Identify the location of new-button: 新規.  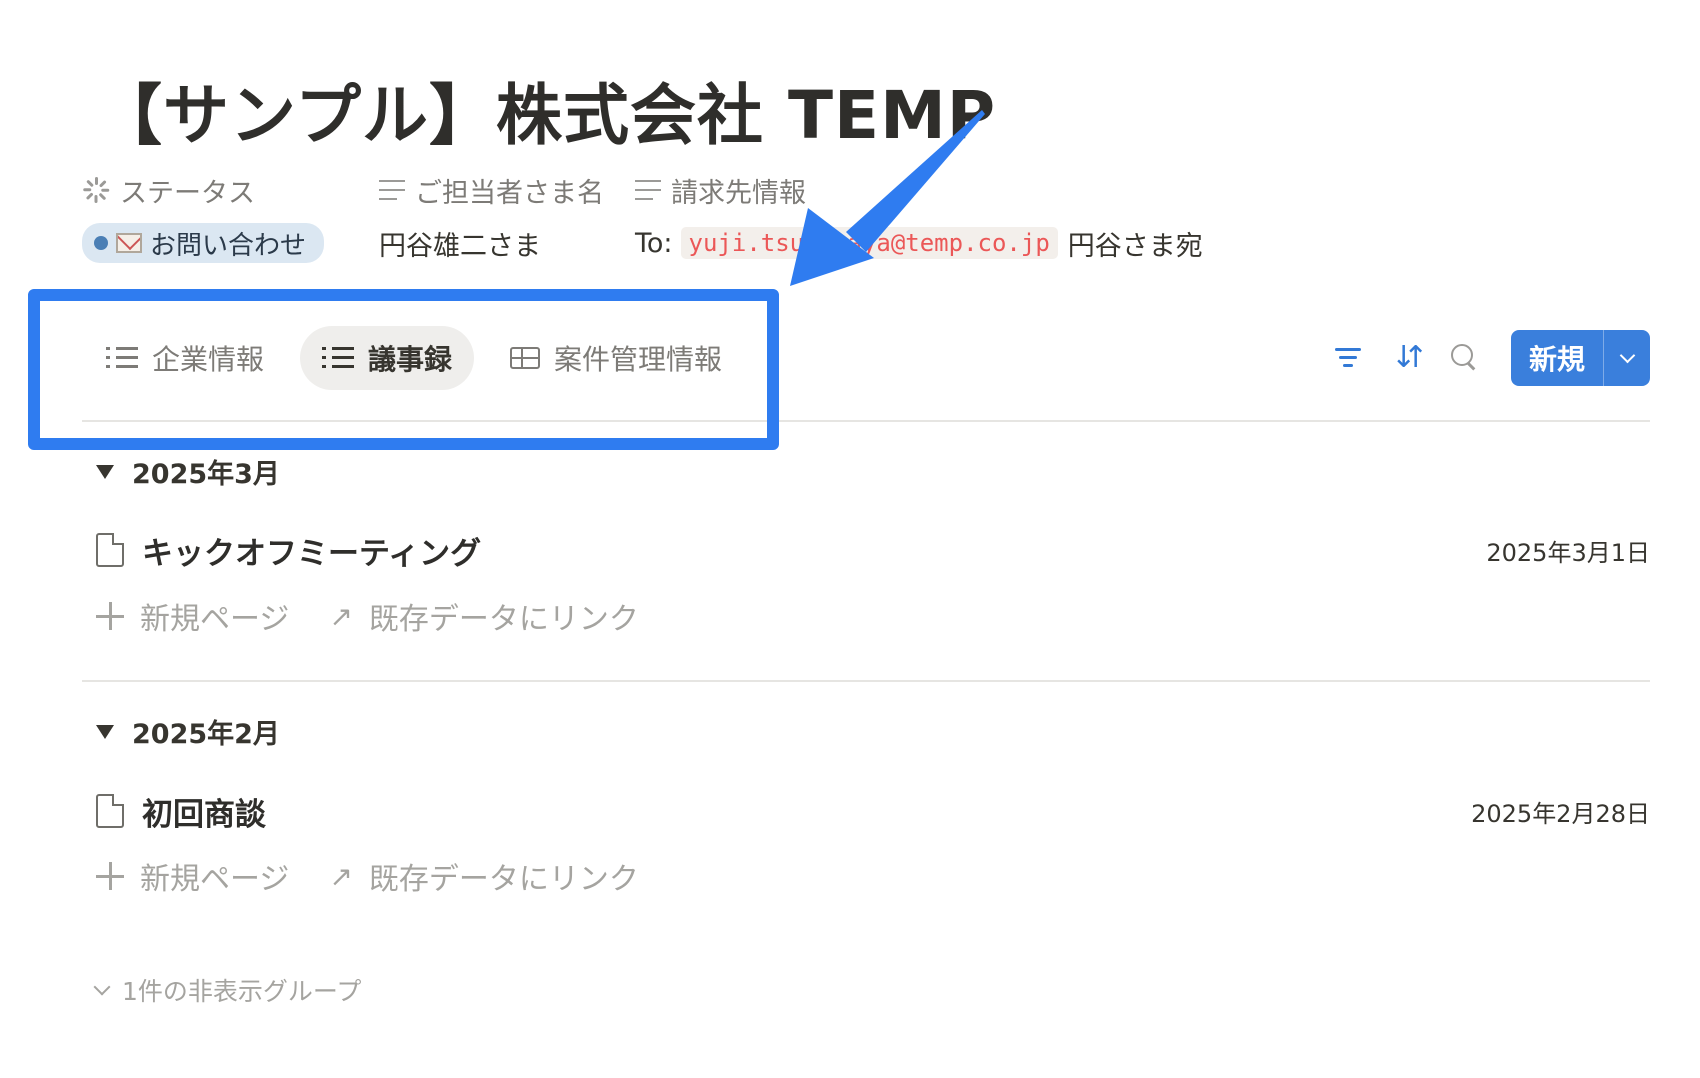
(1580, 358).